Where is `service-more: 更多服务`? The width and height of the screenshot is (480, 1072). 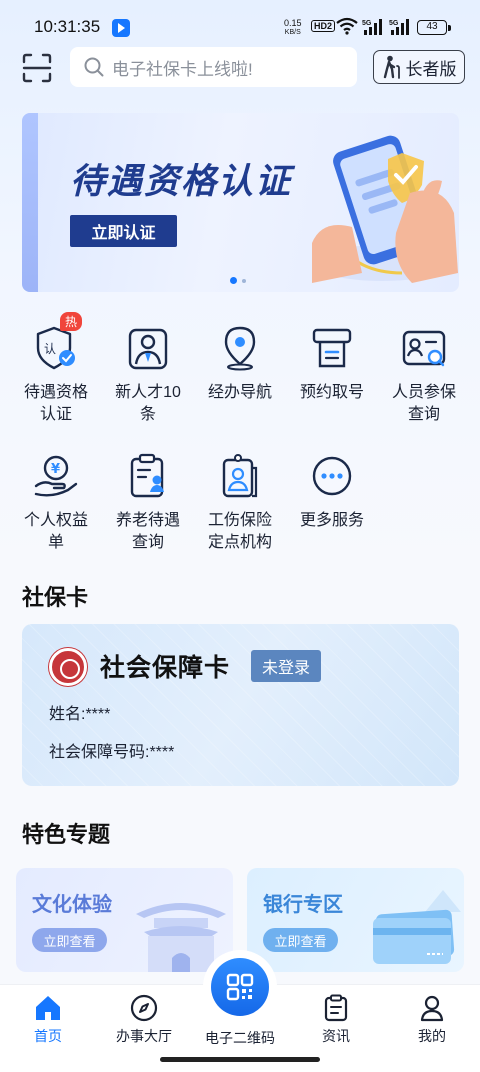 service-more: 更多服务 is located at coordinates (332, 492).